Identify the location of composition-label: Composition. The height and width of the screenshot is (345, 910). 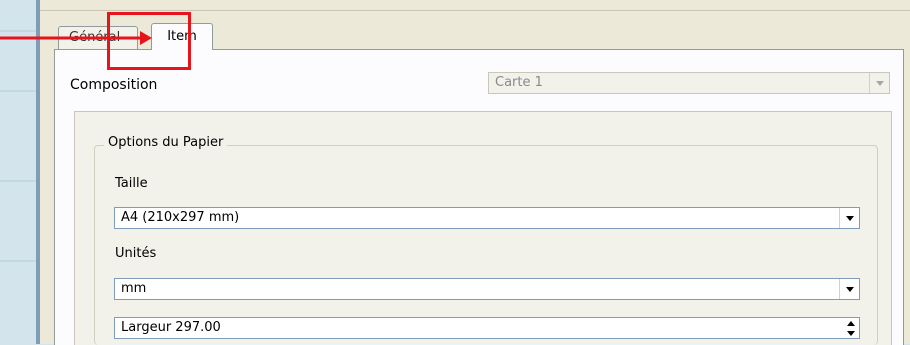
(114, 85).